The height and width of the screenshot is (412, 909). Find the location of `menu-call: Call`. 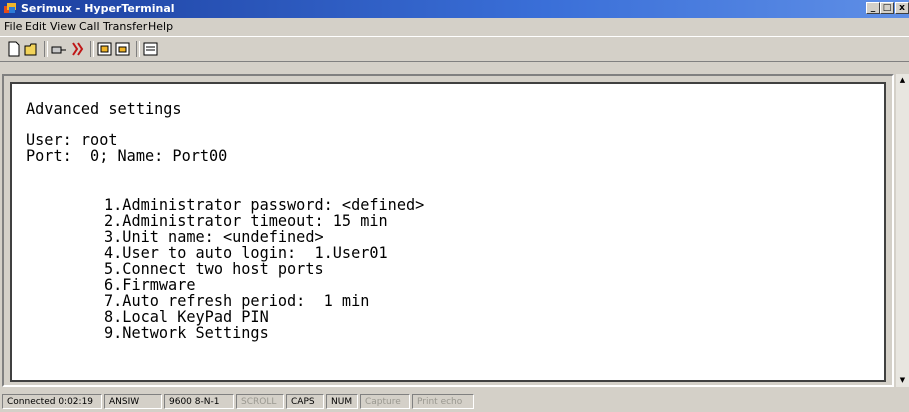

menu-call: Call is located at coordinates (89, 26).